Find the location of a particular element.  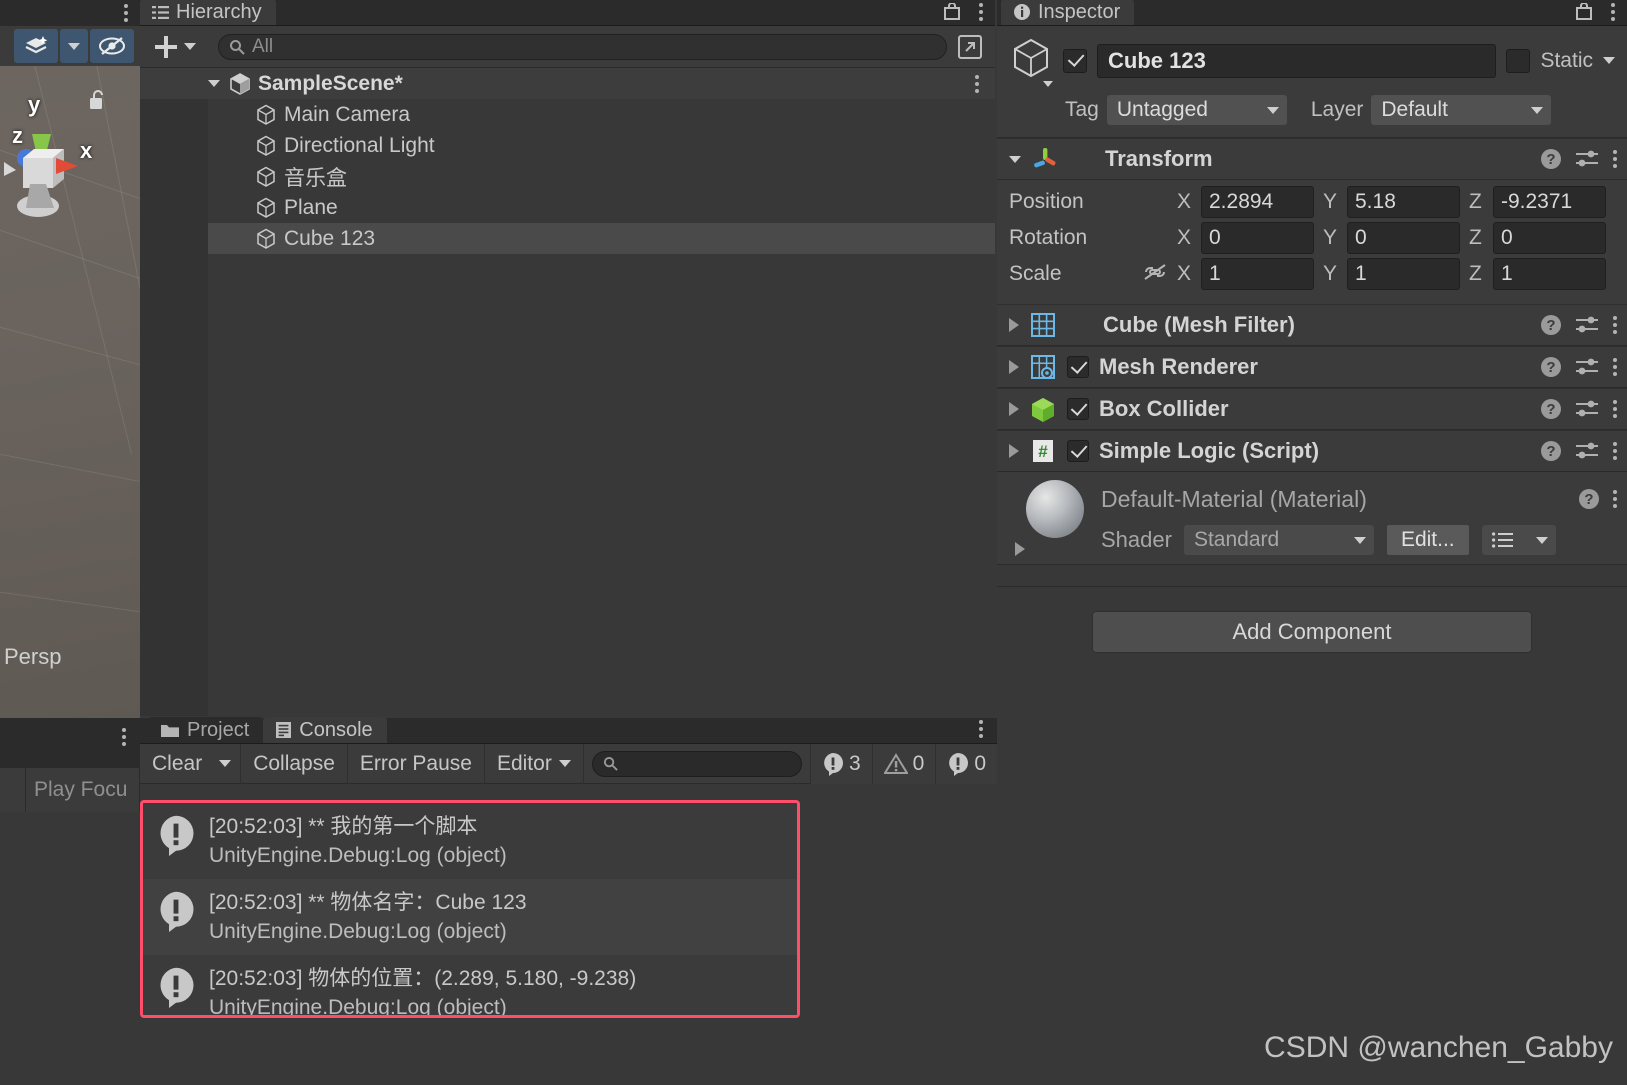

hierarchy-item-plane: Plane is located at coordinates (567, 207).